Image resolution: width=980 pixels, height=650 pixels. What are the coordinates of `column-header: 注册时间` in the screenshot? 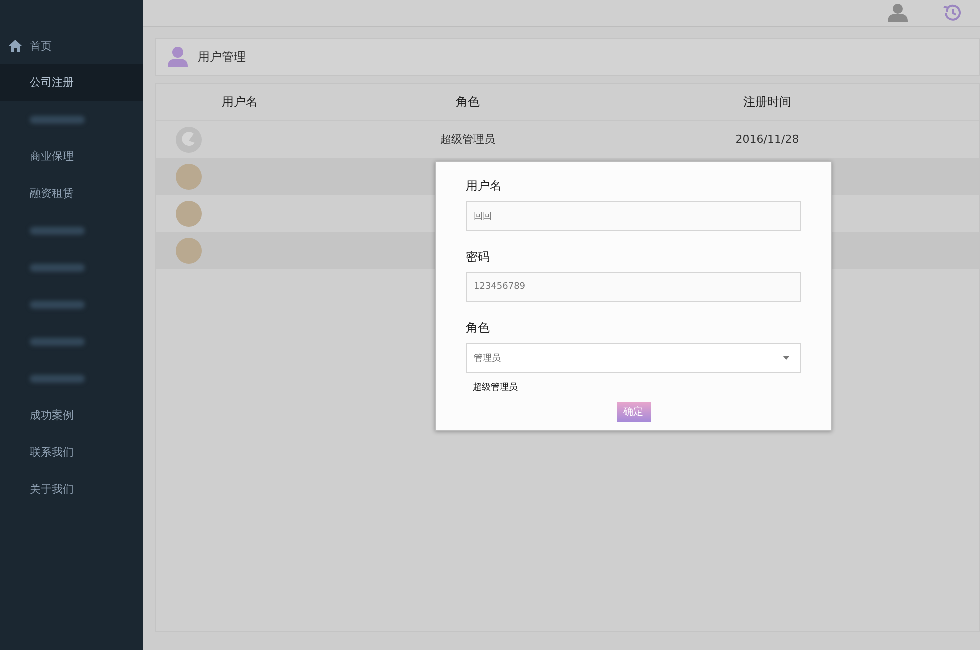 It's located at (767, 102).